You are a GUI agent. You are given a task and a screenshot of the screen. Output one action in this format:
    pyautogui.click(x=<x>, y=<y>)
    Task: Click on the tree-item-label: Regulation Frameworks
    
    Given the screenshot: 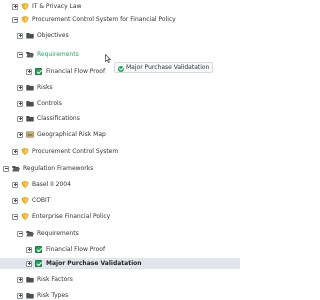 What is the action you would take?
    pyautogui.click(x=58, y=168)
    